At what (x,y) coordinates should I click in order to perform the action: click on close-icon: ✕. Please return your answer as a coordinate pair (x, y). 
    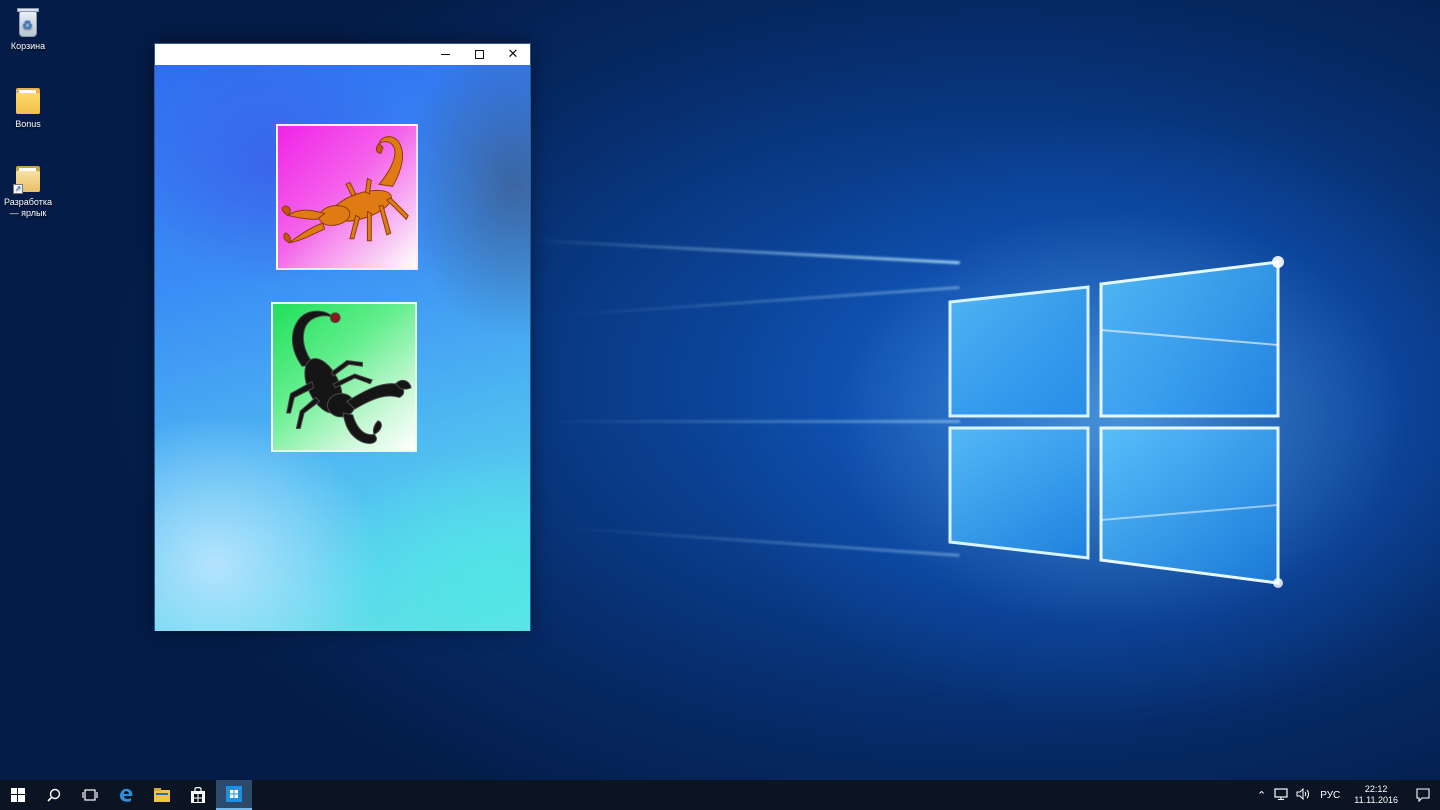
    Looking at the image, I should click on (513, 54).